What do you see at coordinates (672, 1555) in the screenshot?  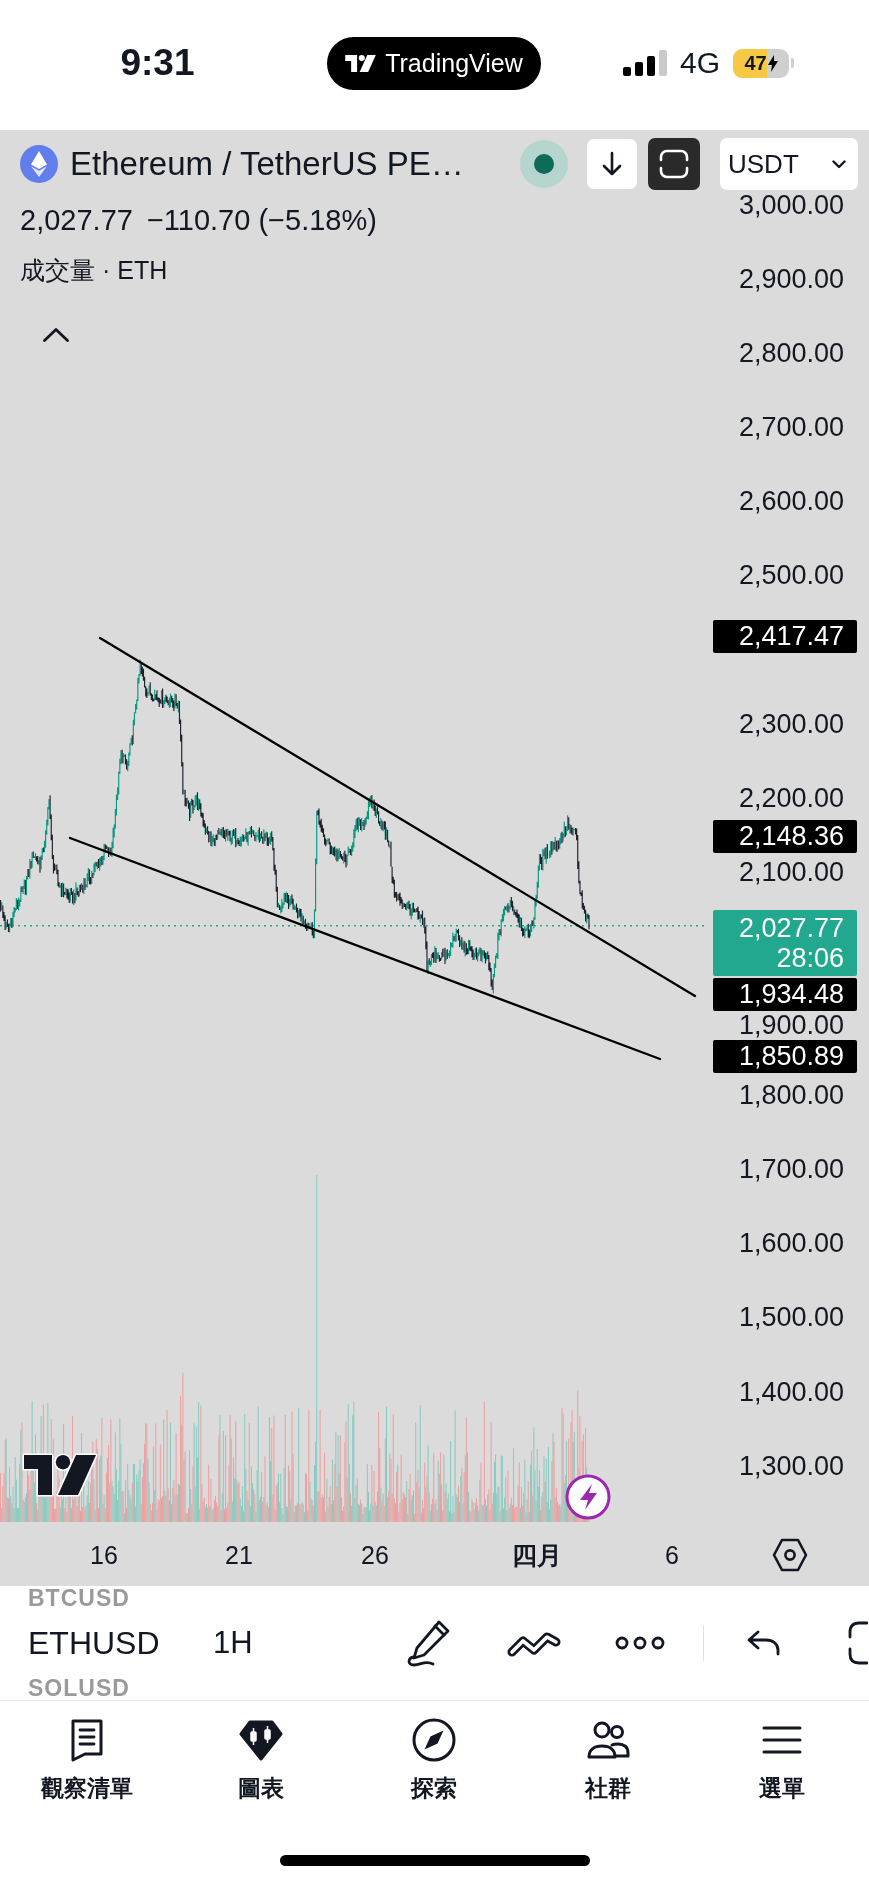 I see `time-axis-label: 6` at bounding box center [672, 1555].